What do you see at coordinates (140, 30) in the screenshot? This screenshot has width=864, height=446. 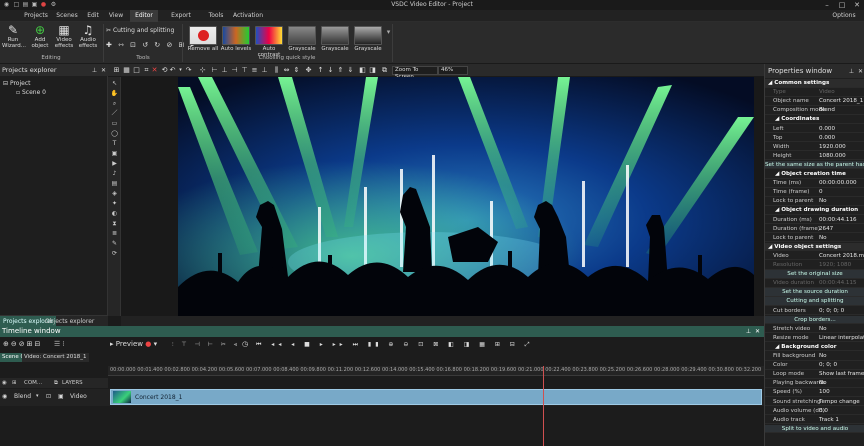 I see `cutting-and-splitting-button: ✂ Cutting and splitting` at bounding box center [140, 30].